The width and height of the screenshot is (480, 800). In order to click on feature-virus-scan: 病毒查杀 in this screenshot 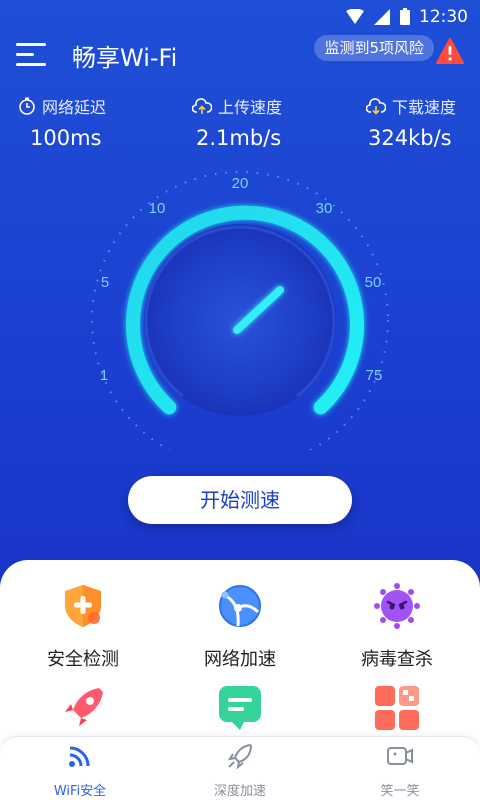, I will do `click(397, 626)`.